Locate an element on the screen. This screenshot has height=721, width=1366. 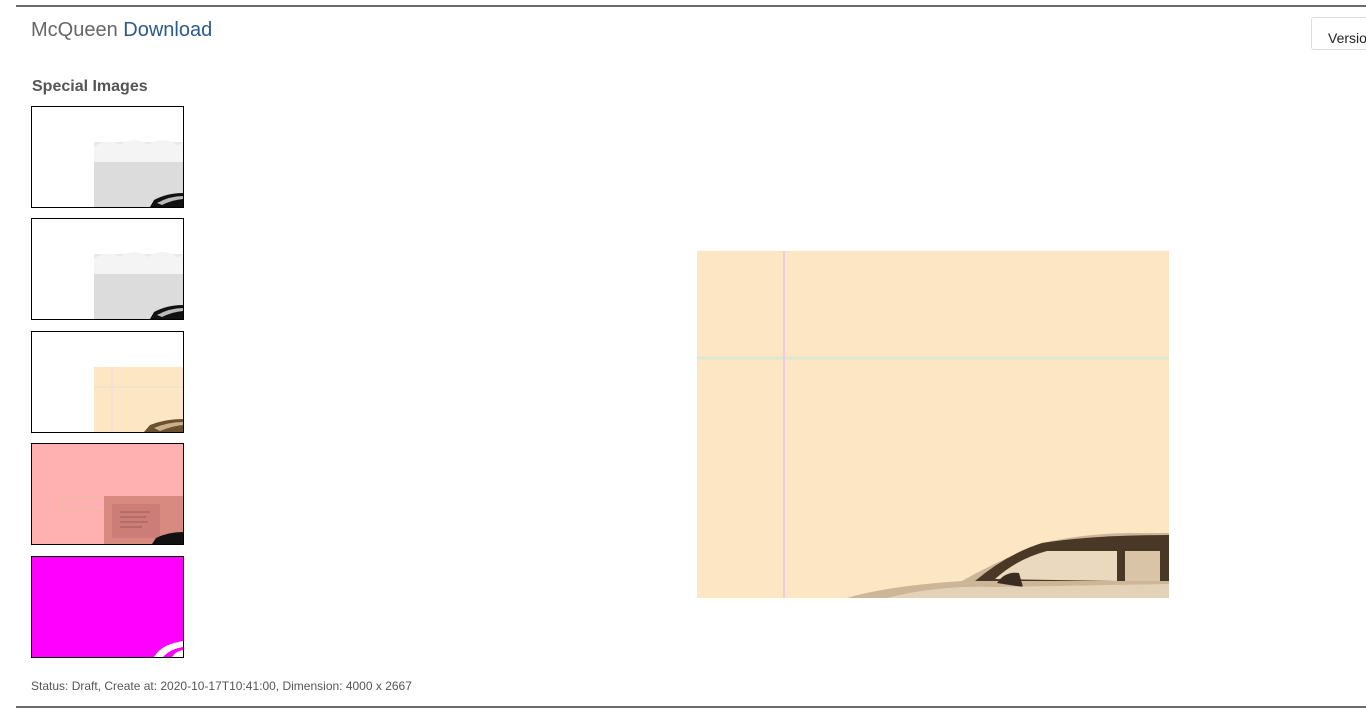
title-prefix: McQueen is located at coordinates (74, 30).